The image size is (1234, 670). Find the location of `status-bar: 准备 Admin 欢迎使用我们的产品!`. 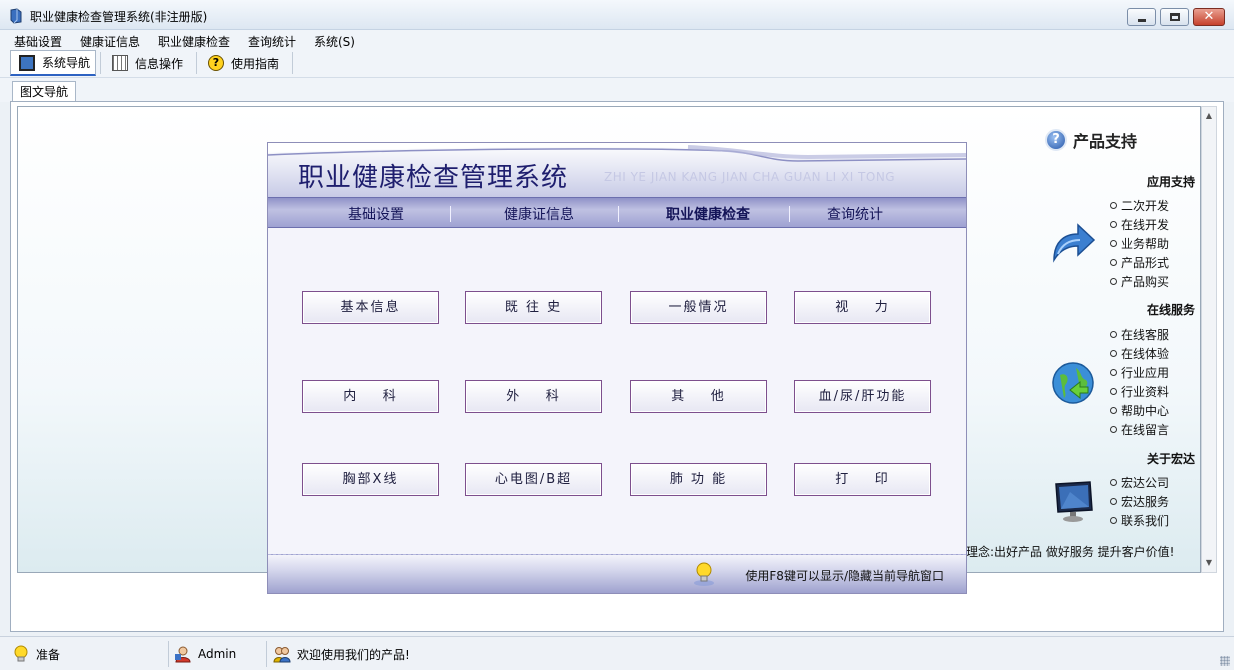

status-bar: 准备 Admin 欢迎使用我们的产品! is located at coordinates (617, 653).